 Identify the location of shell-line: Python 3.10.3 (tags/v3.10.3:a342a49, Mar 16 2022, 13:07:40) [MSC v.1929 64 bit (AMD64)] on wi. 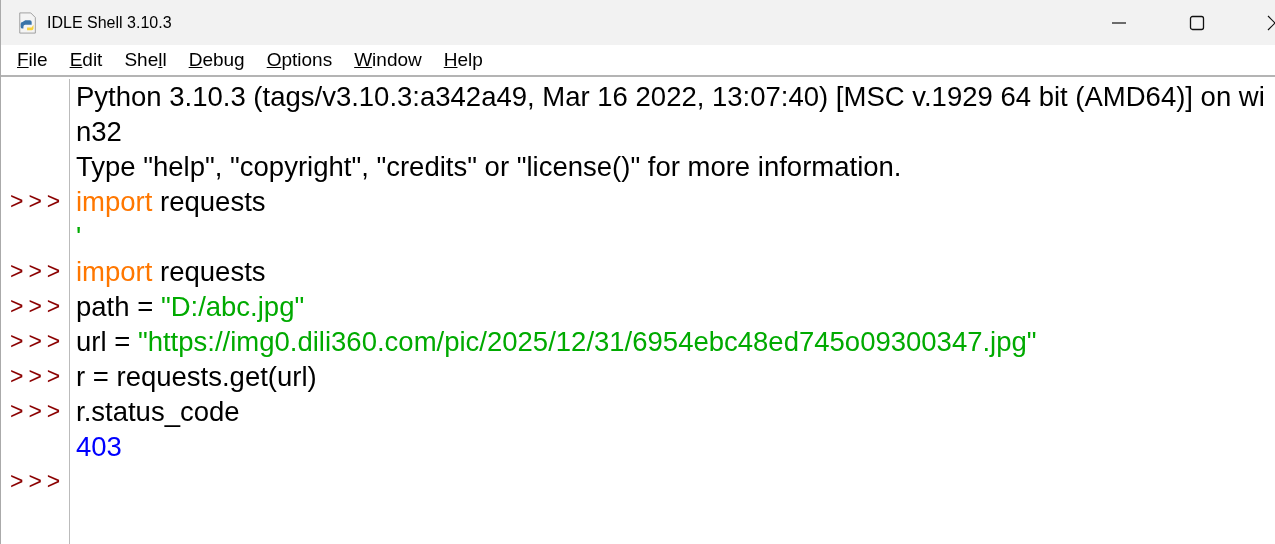
(670, 96).